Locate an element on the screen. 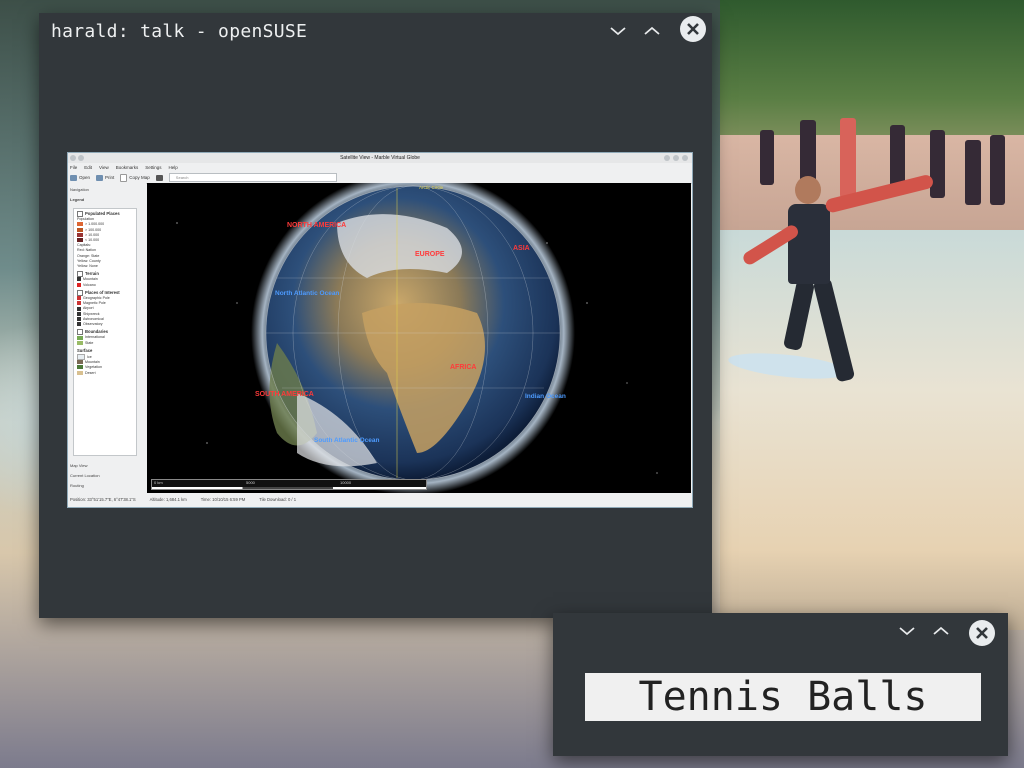 This screenshot has width=1024, height=768. print-label: Print is located at coordinates (110, 177).